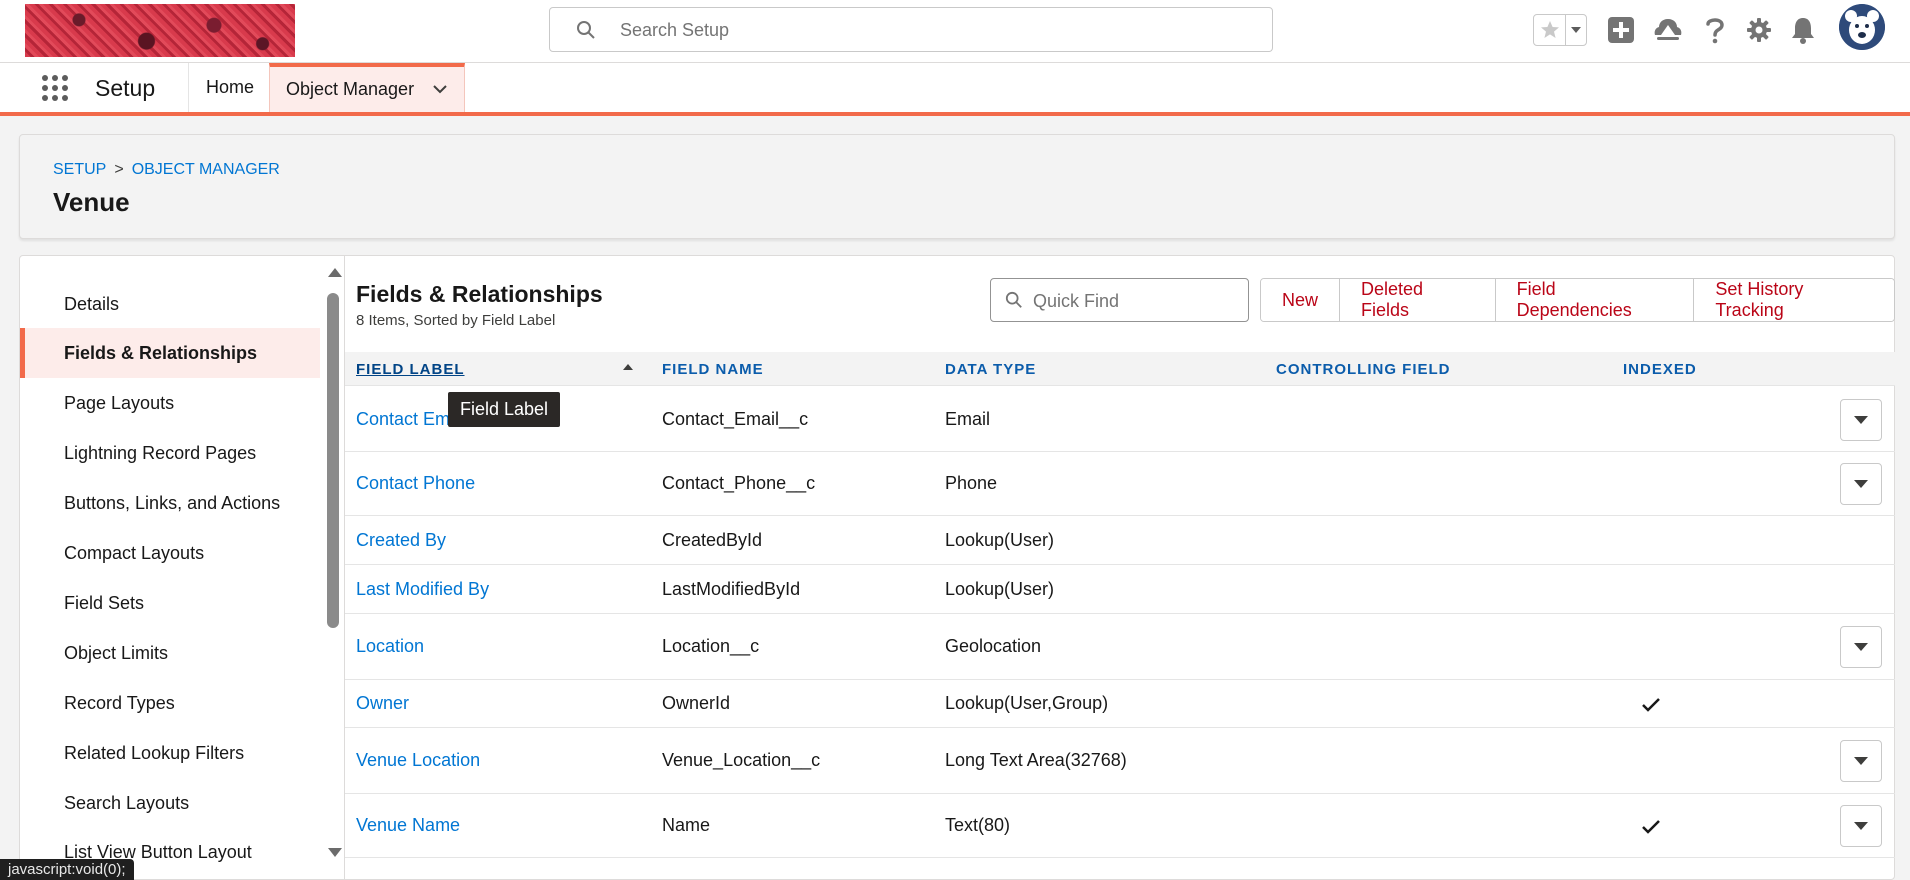  What do you see at coordinates (1759, 30) in the screenshot?
I see `gear-icon` at bounding box center [1759, 30].